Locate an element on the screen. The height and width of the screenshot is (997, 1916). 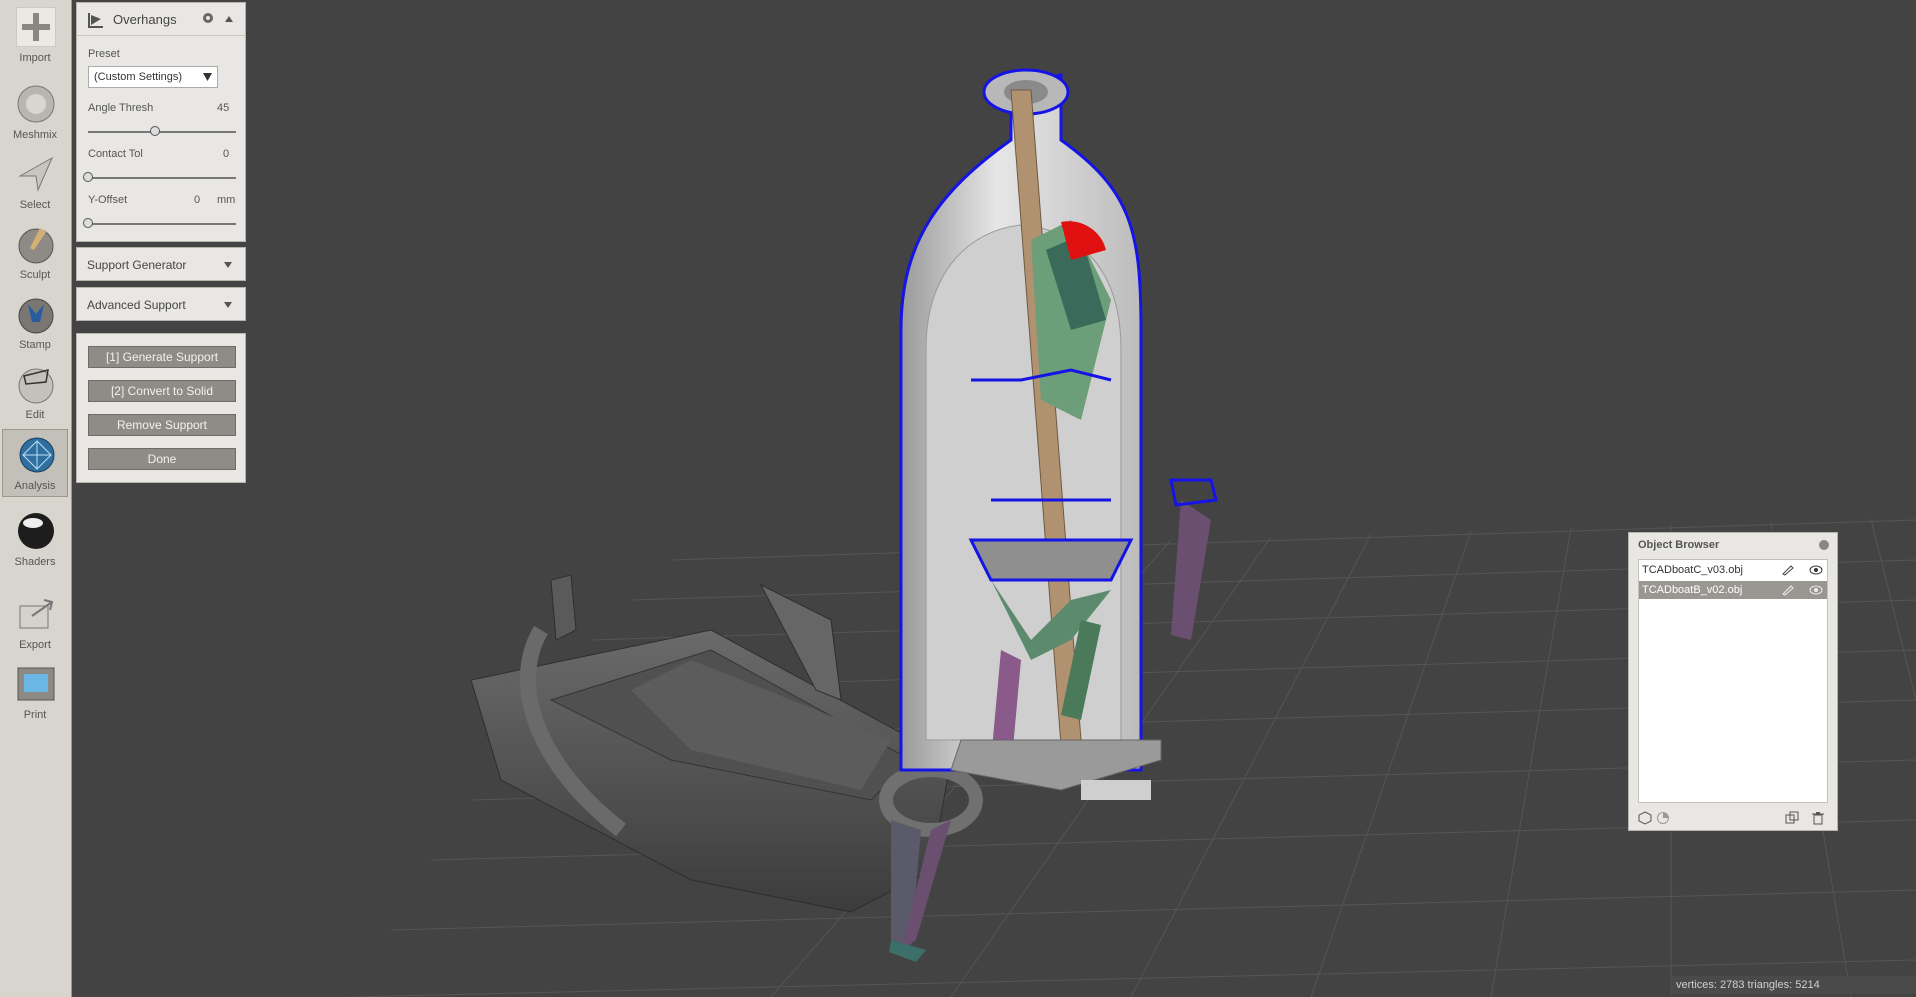
print-button: Print is located at coordinates (35, 693).